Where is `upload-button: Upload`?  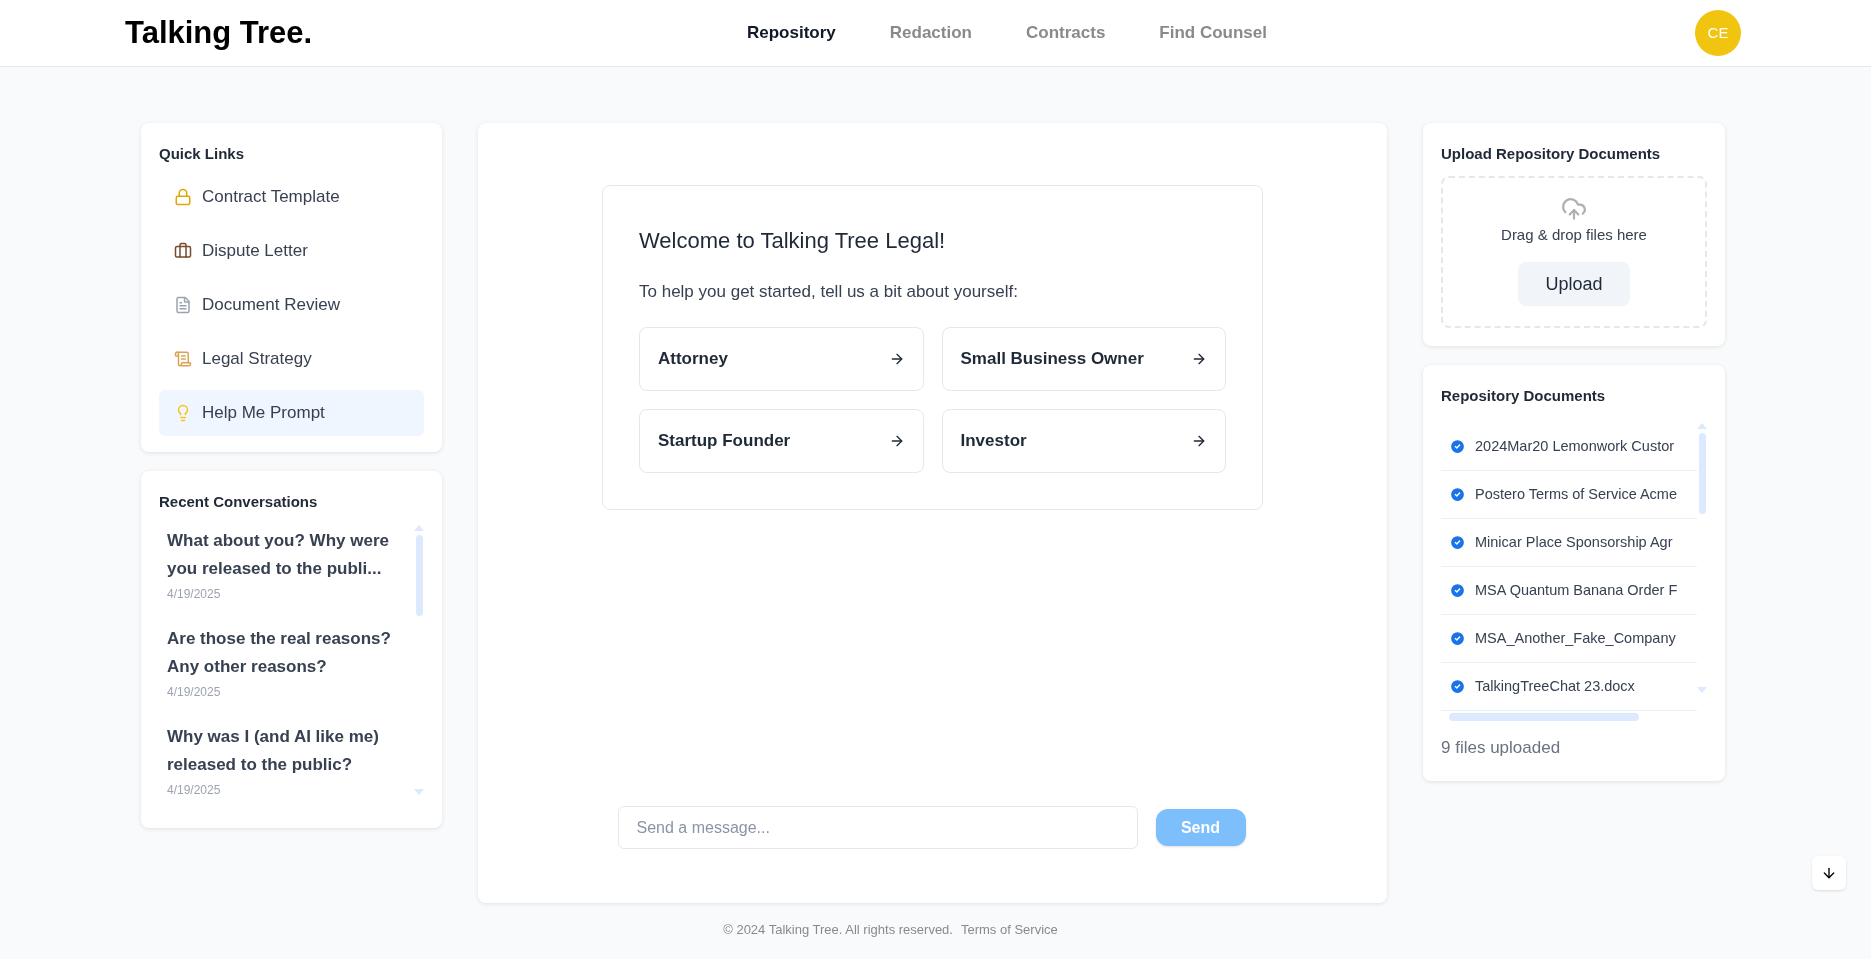 upload-button: Upload is located at coordinates (1574, 284).